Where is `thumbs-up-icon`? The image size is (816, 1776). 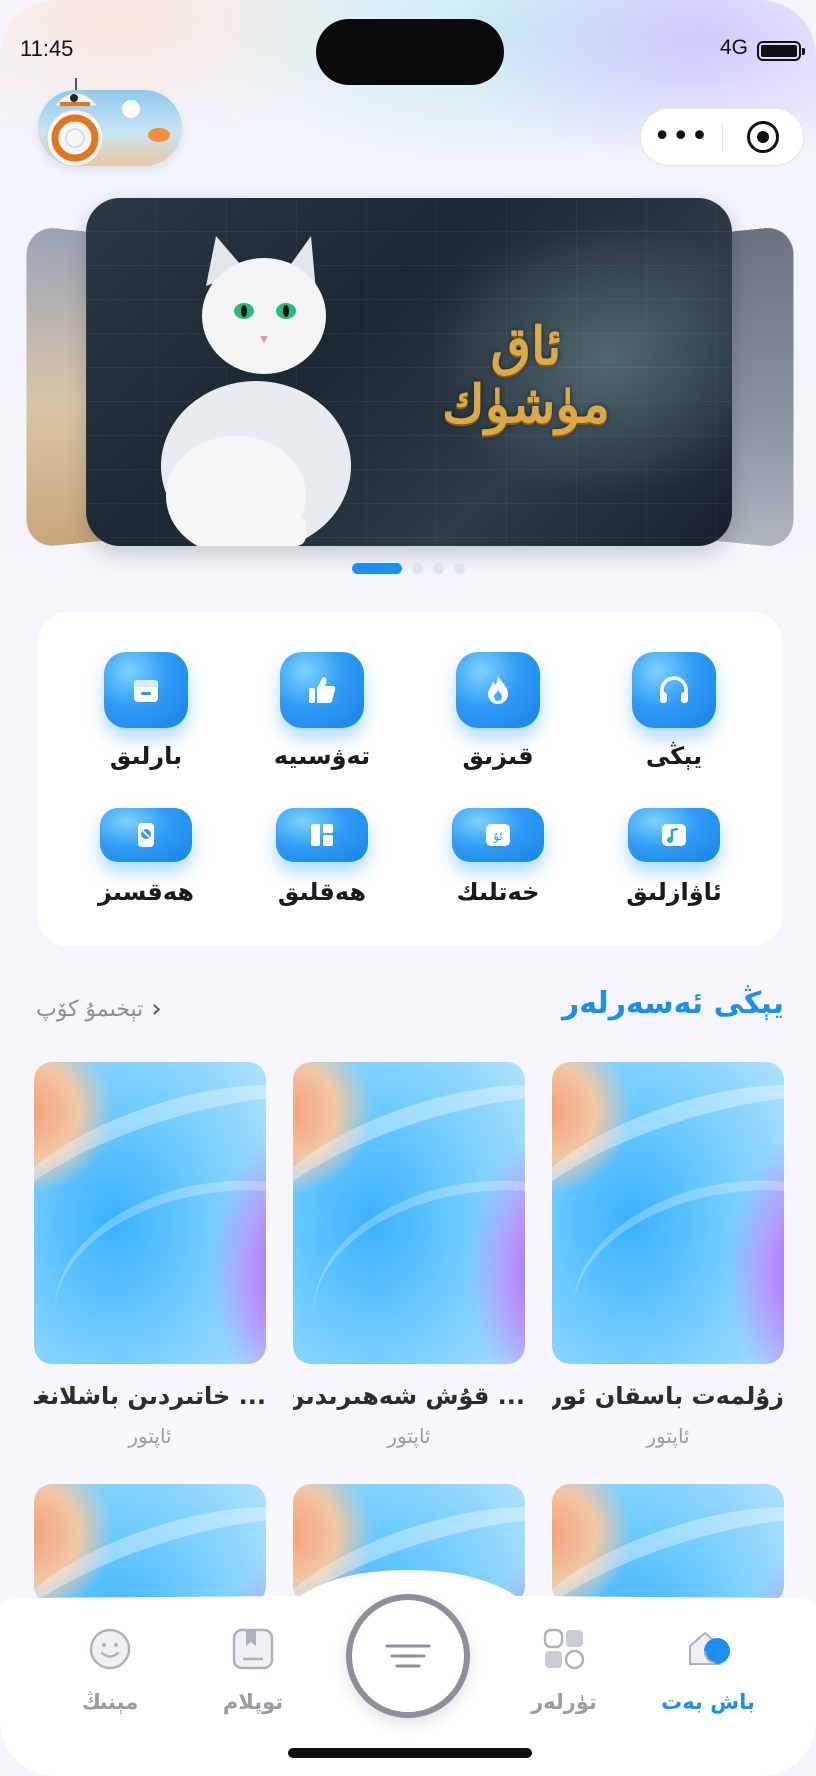
thumbs-up-icon is located at coordinates (322, 690).